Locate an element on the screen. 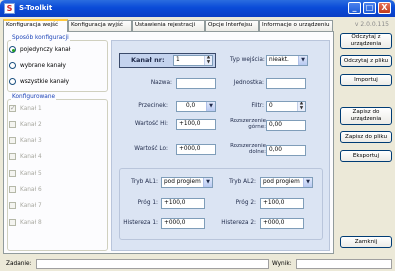 The image size is (395, 271). lo-value-input: +000,0 is located at coordinates (196, 149).